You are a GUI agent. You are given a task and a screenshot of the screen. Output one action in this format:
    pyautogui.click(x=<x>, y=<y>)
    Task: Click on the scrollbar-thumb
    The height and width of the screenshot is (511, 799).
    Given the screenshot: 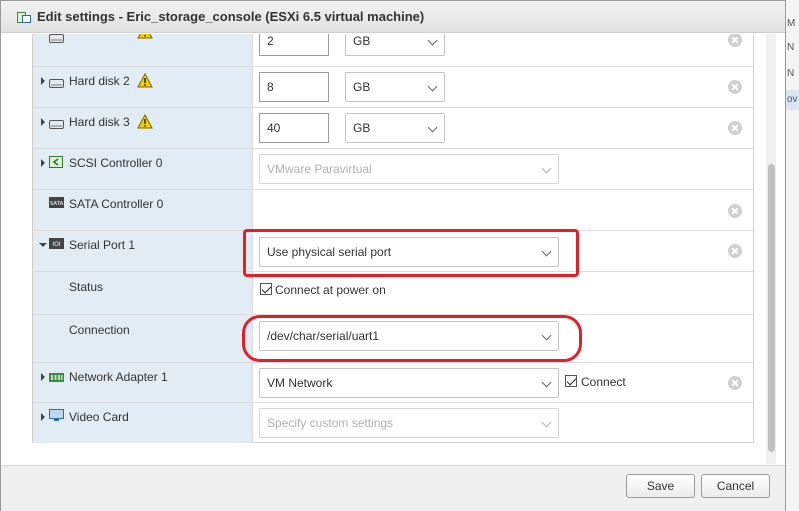 What is the action you would take?
    pyautogui.click(x=771, y=308)
    